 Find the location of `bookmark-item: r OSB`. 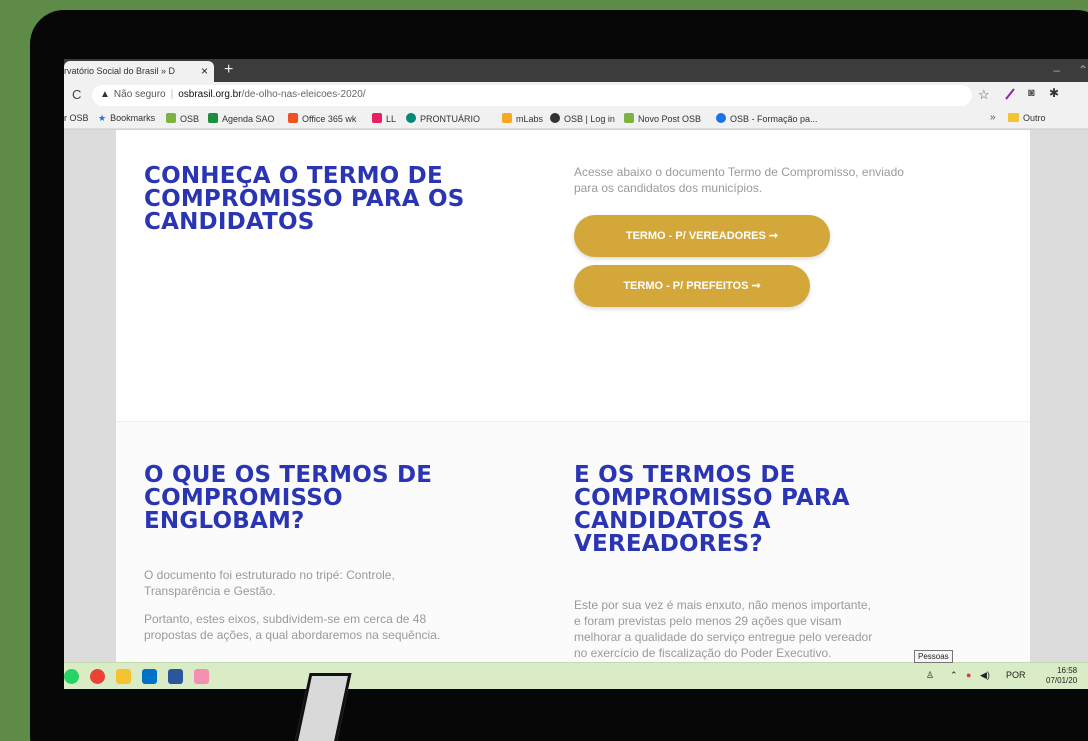

bookmark-item: r OSB is located at coordinates (76, 118).